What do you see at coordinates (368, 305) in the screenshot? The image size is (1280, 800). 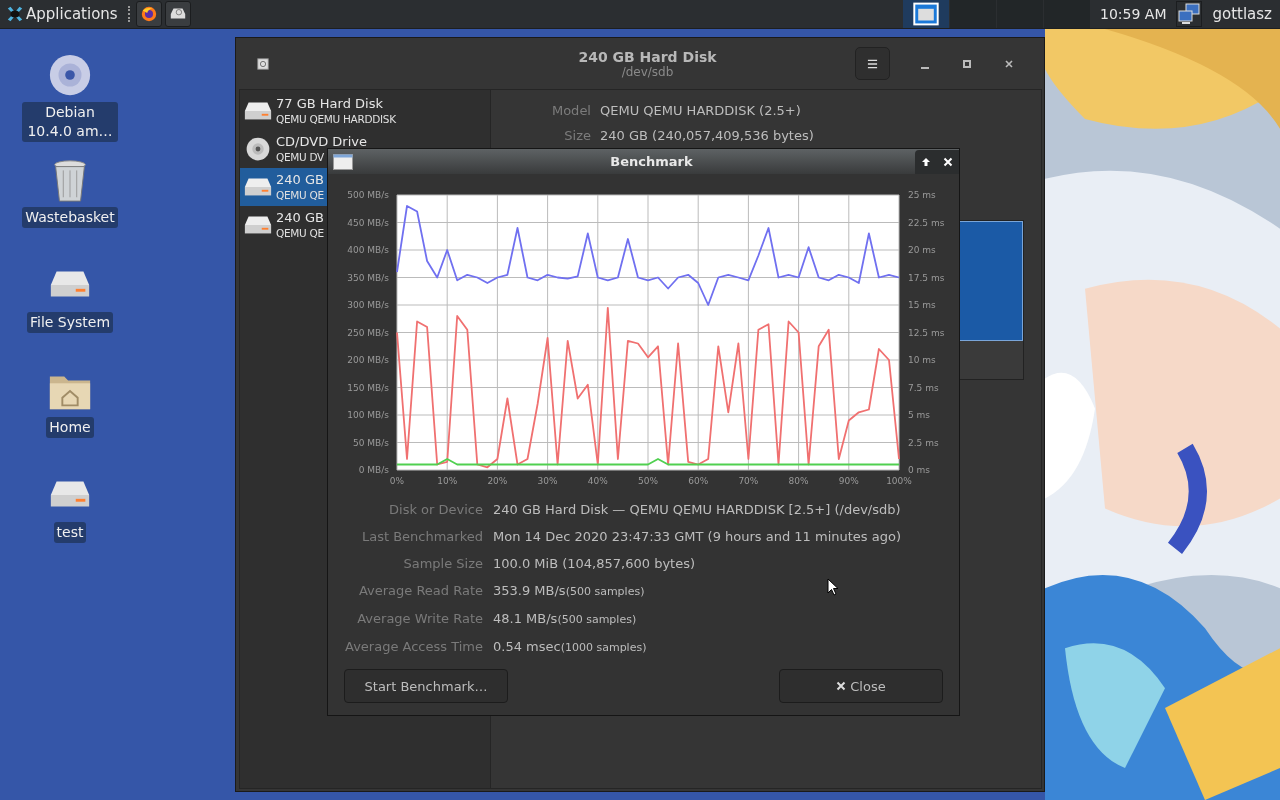 I see `axis-tick-label: 300 MB/s` at bounding box center [368, 305].